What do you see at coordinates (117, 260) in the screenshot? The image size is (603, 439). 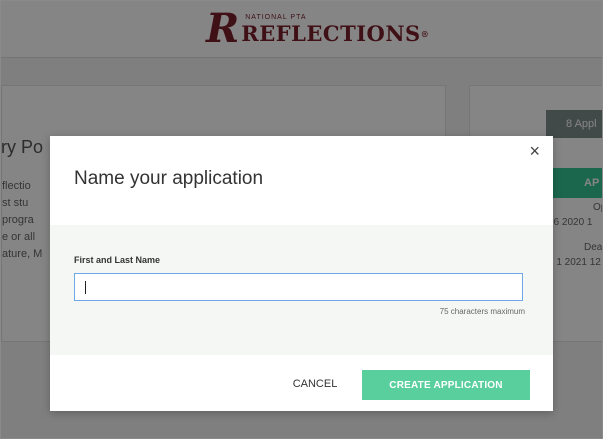 I see `name-field-label: First and Last Name` at bounding box center [117, 260].